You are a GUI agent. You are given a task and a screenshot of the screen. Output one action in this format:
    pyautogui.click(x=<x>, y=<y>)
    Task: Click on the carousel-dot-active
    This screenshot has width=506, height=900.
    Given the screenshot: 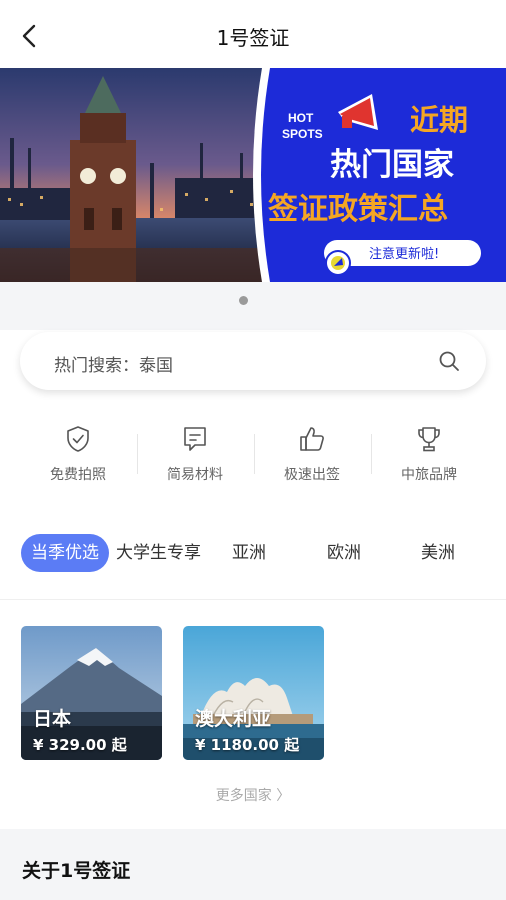 What is the action you would take?
    pyautogui.click(x=243, y=300)
    